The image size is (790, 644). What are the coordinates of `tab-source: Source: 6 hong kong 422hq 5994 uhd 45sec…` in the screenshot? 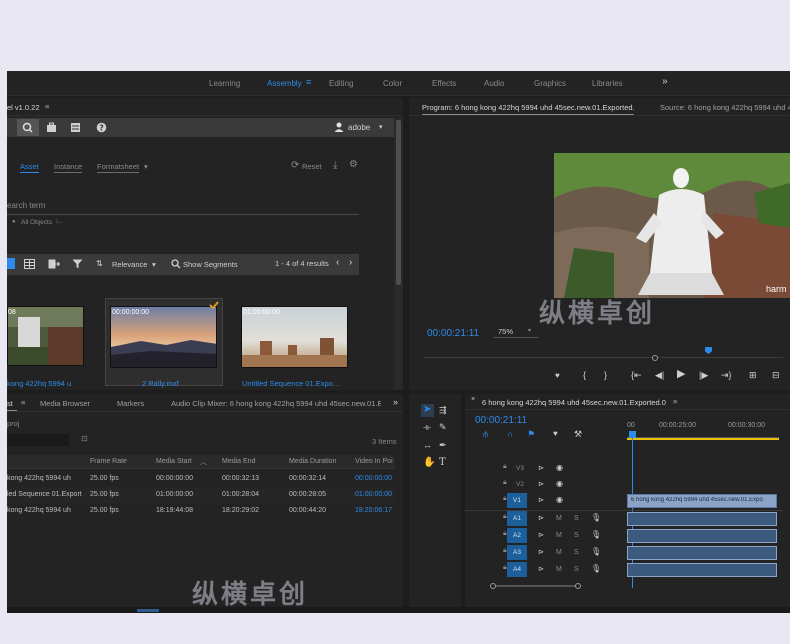 It's located at (725, 107).